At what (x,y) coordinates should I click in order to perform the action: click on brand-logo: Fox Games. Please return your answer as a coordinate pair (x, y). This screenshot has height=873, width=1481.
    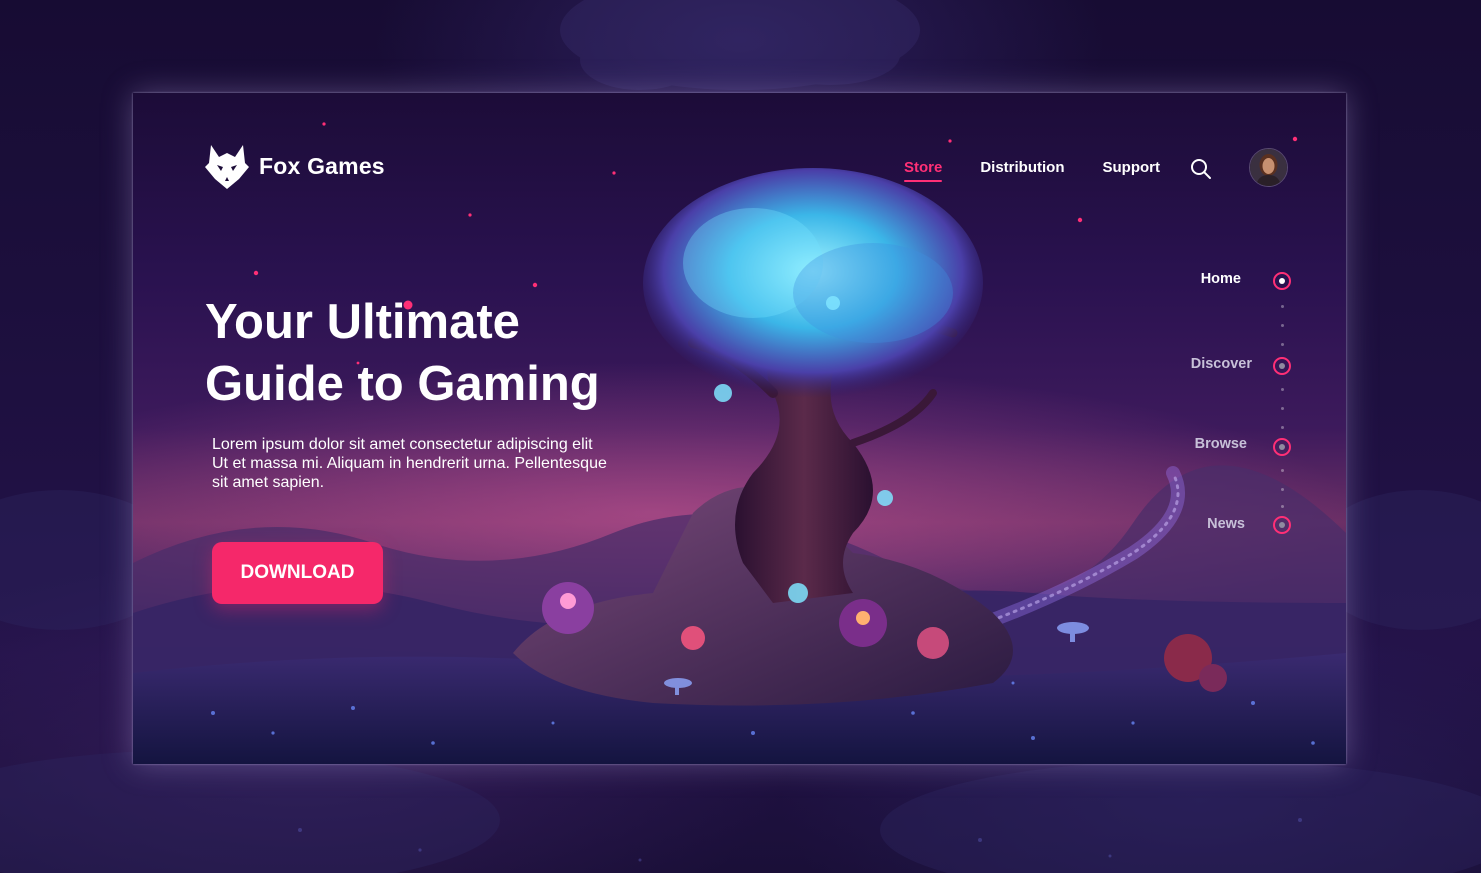
    Looking at the image, I should click on (295, 166).